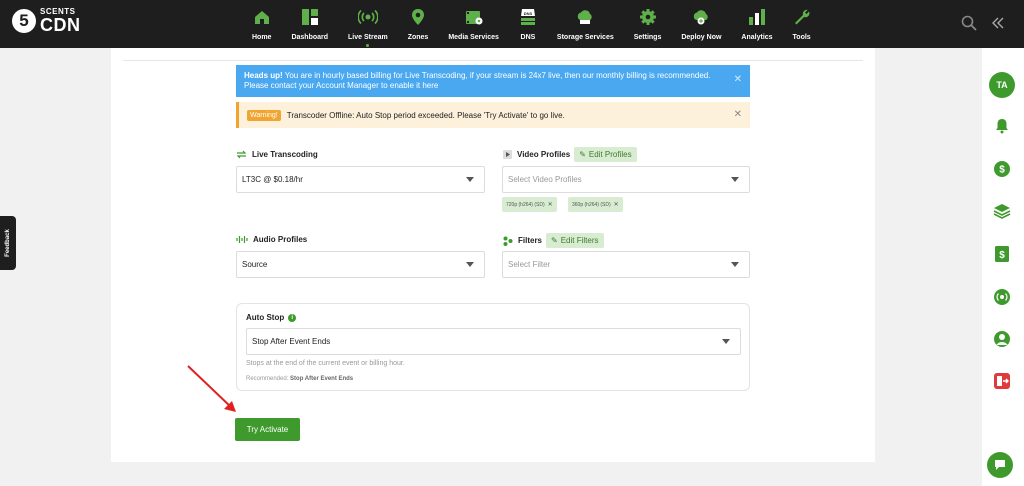 The height and width of the screenshot is (486, 1024). I want to click on media-film-icon, so click(474, 17).